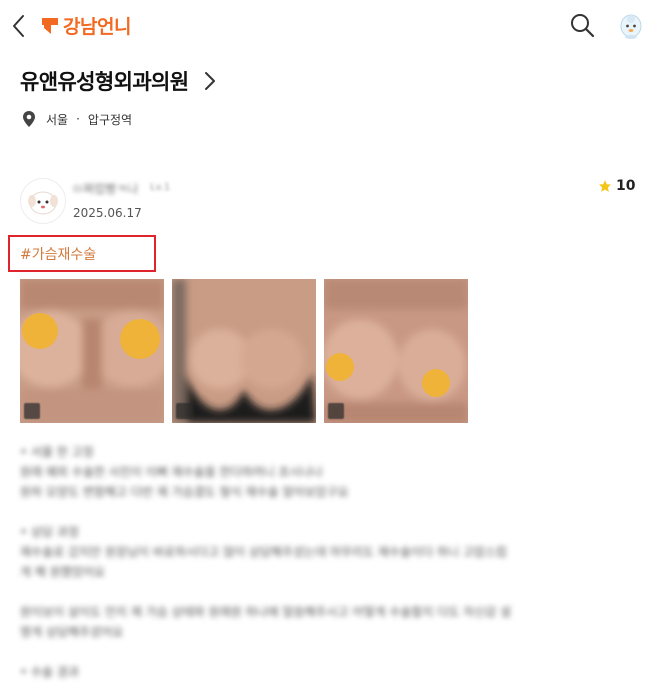 The height and width of the screenshot is (694, 654). What do you see at coordinates (605, 186) in the screenshot?
I see `star-icon` at bounding box center [605, 186].